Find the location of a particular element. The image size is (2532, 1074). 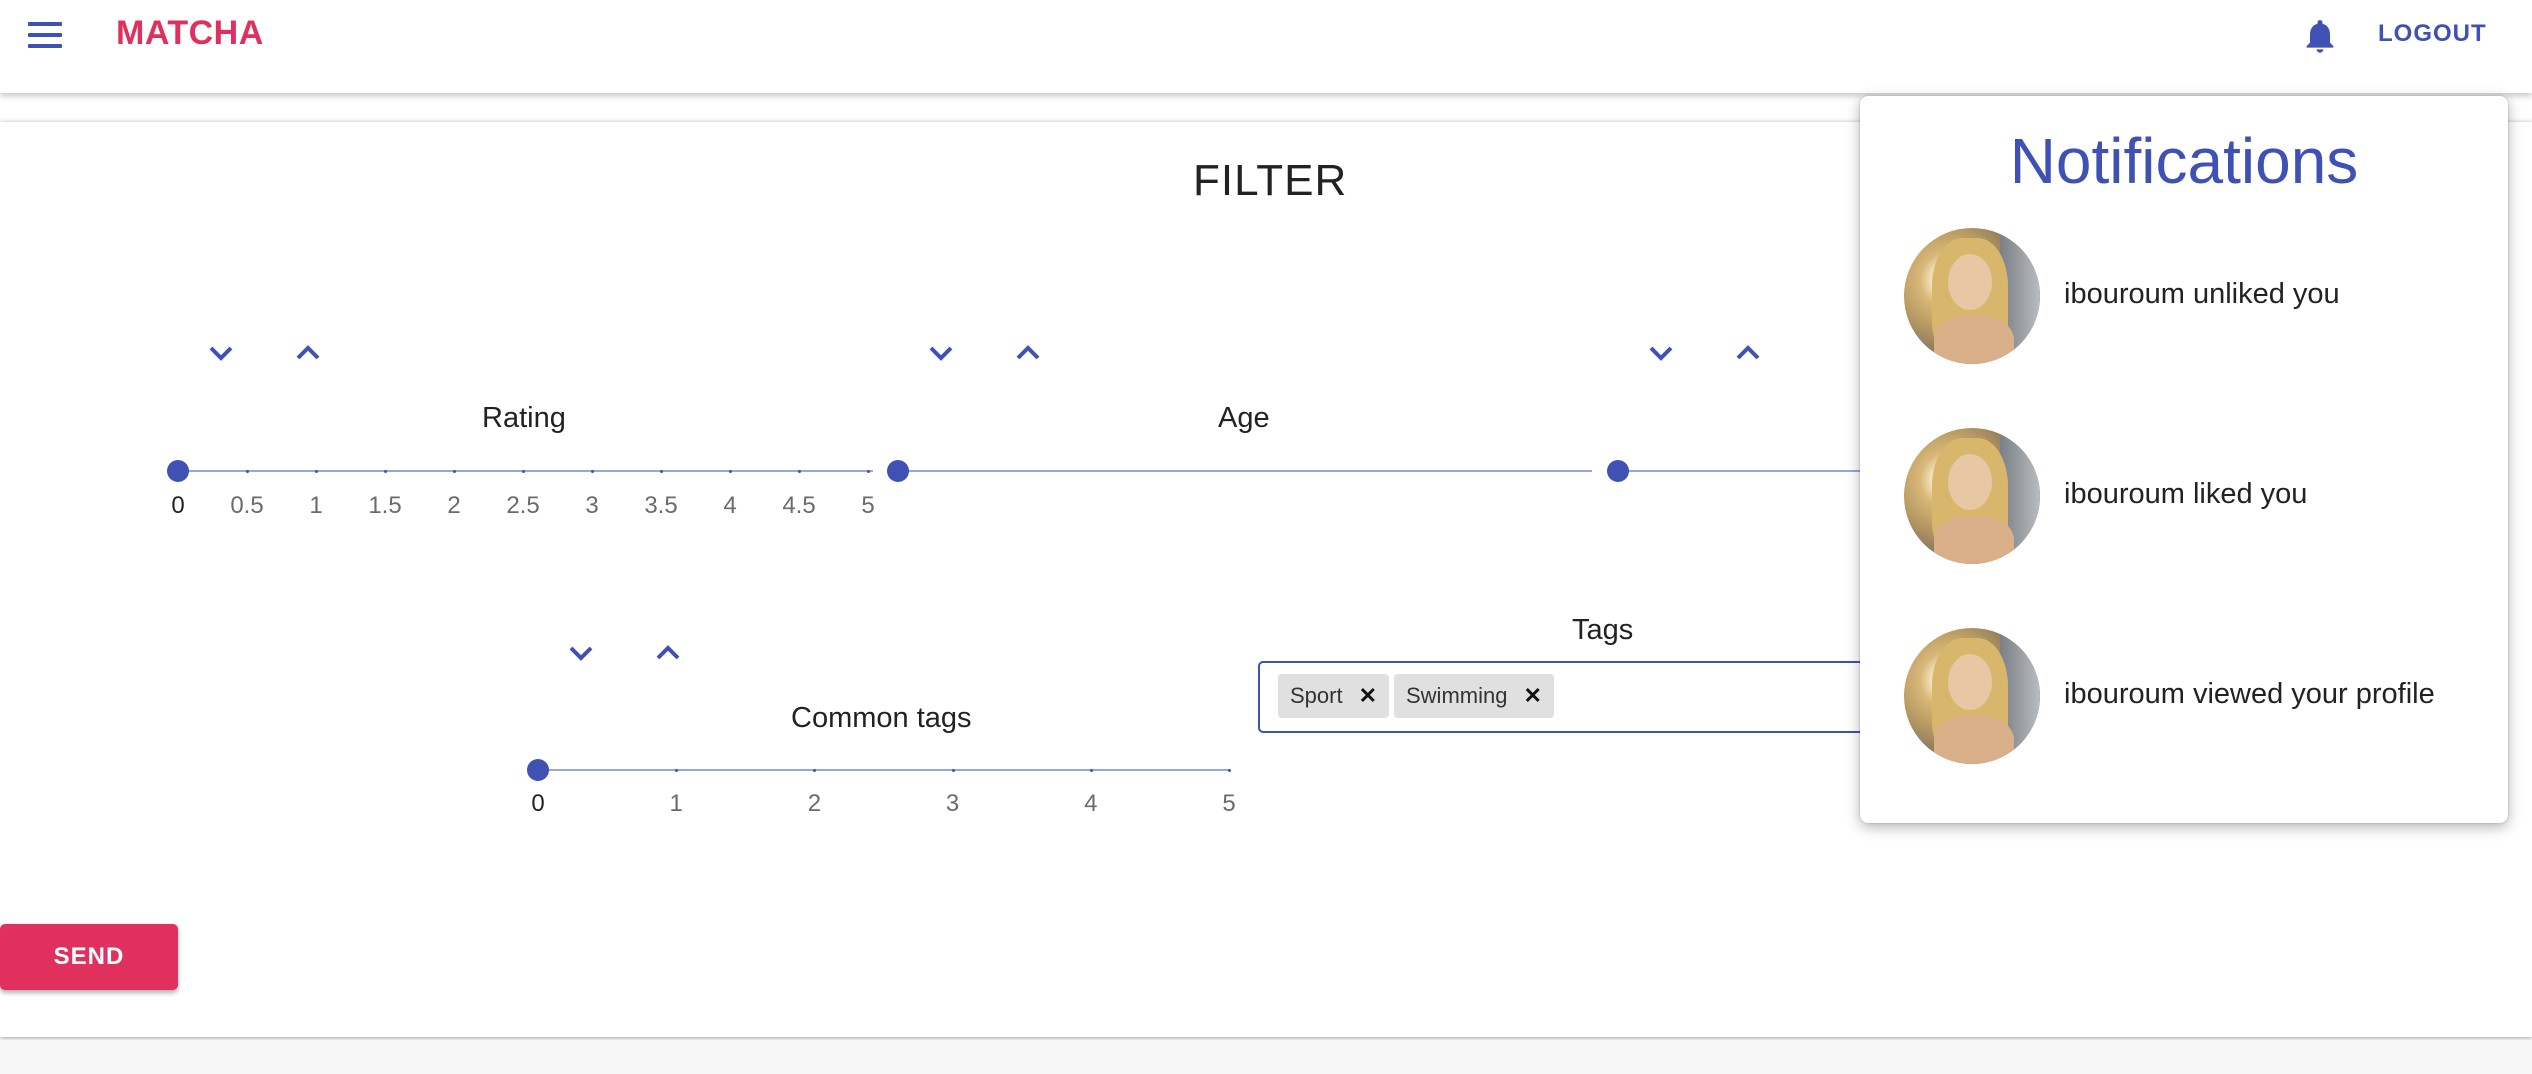

hamburger-menu-icon is located at coordinates (45, 24).